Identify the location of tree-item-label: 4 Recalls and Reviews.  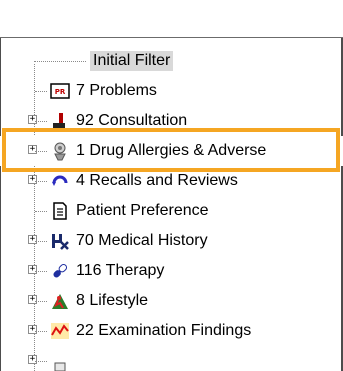
(157, 180).